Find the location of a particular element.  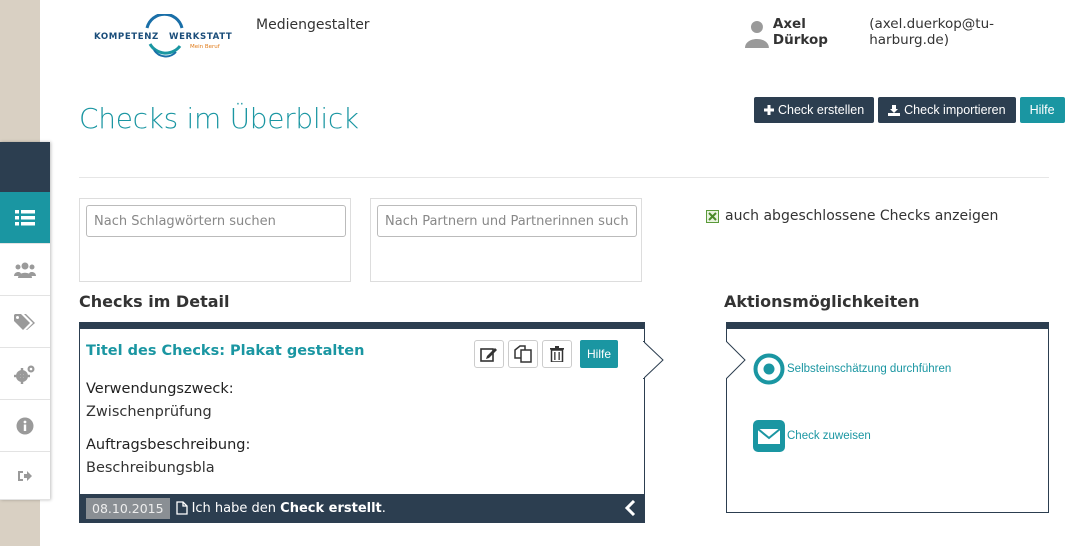

create-check-button: Check erstellen is located at coordinates (814, 110).